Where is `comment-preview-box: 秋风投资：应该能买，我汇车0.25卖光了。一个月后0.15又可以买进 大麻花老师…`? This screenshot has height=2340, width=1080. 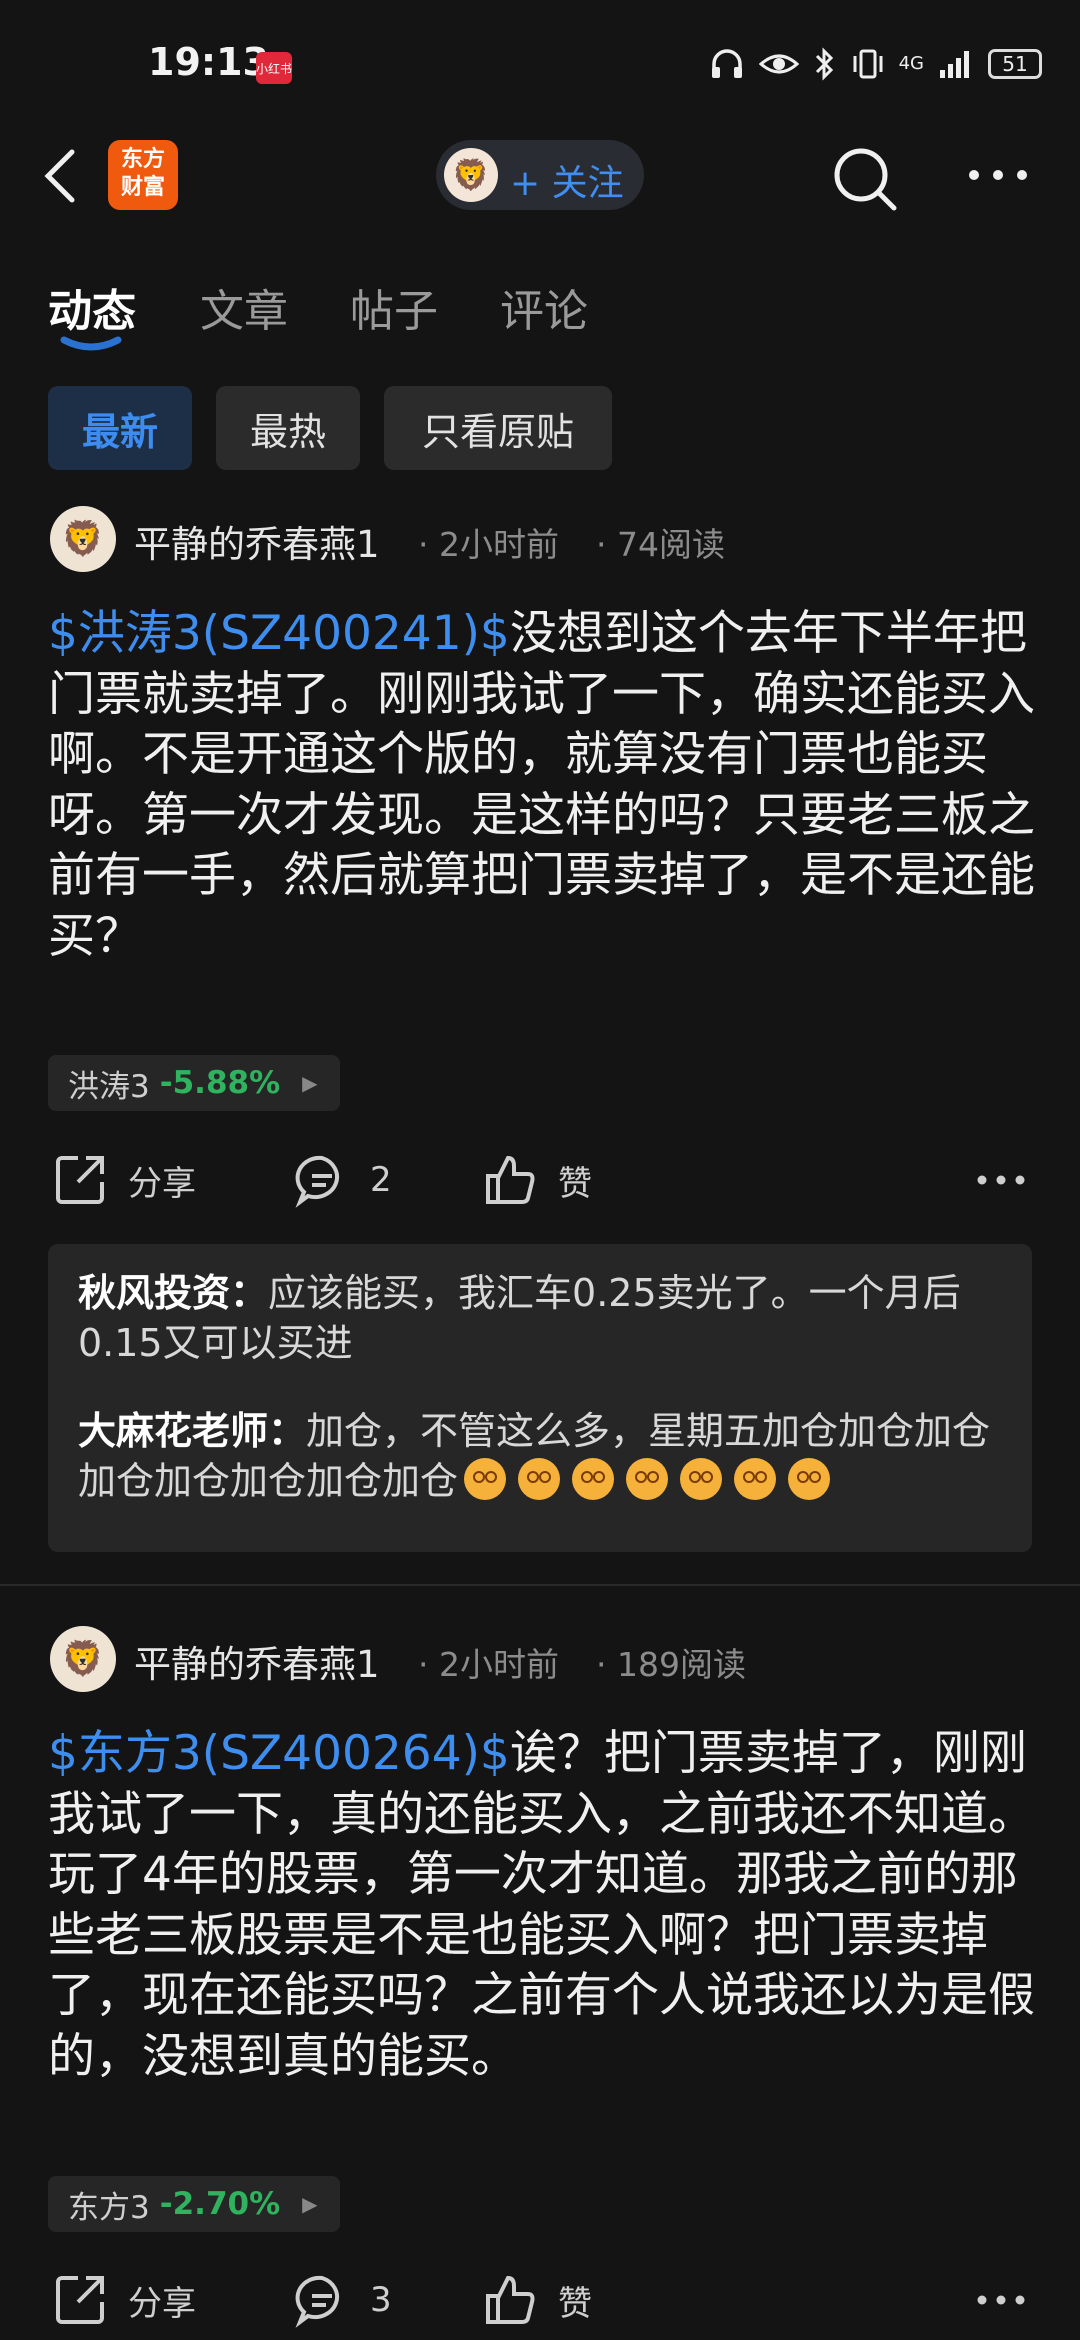 comment-preview-box: 秋风投资：应该能买，我汇车0.25卖光了。一个月后0.15又可以买进 大麻花老师… is located at coordinates (540, 1398).